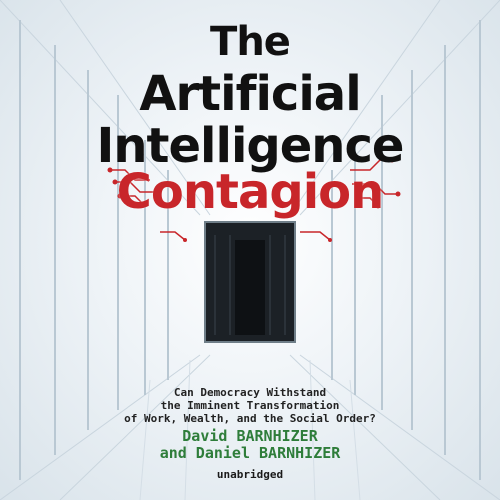 Image resolution: width=500 pixels, height=500 pixels. What do you see at coordinates (250, 474) in the screenshot?
I see `edition-label: unabridged` at bounding box center [250, 474].